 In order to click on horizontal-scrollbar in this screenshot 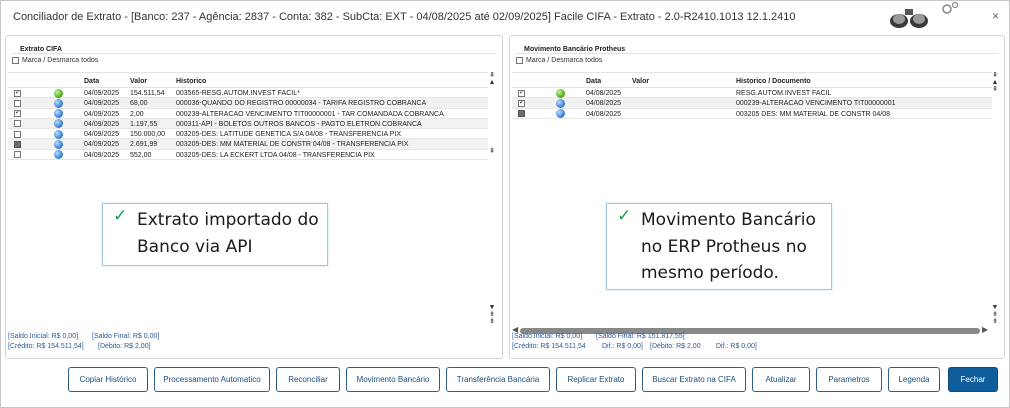, I will do `click(750, 331)`.